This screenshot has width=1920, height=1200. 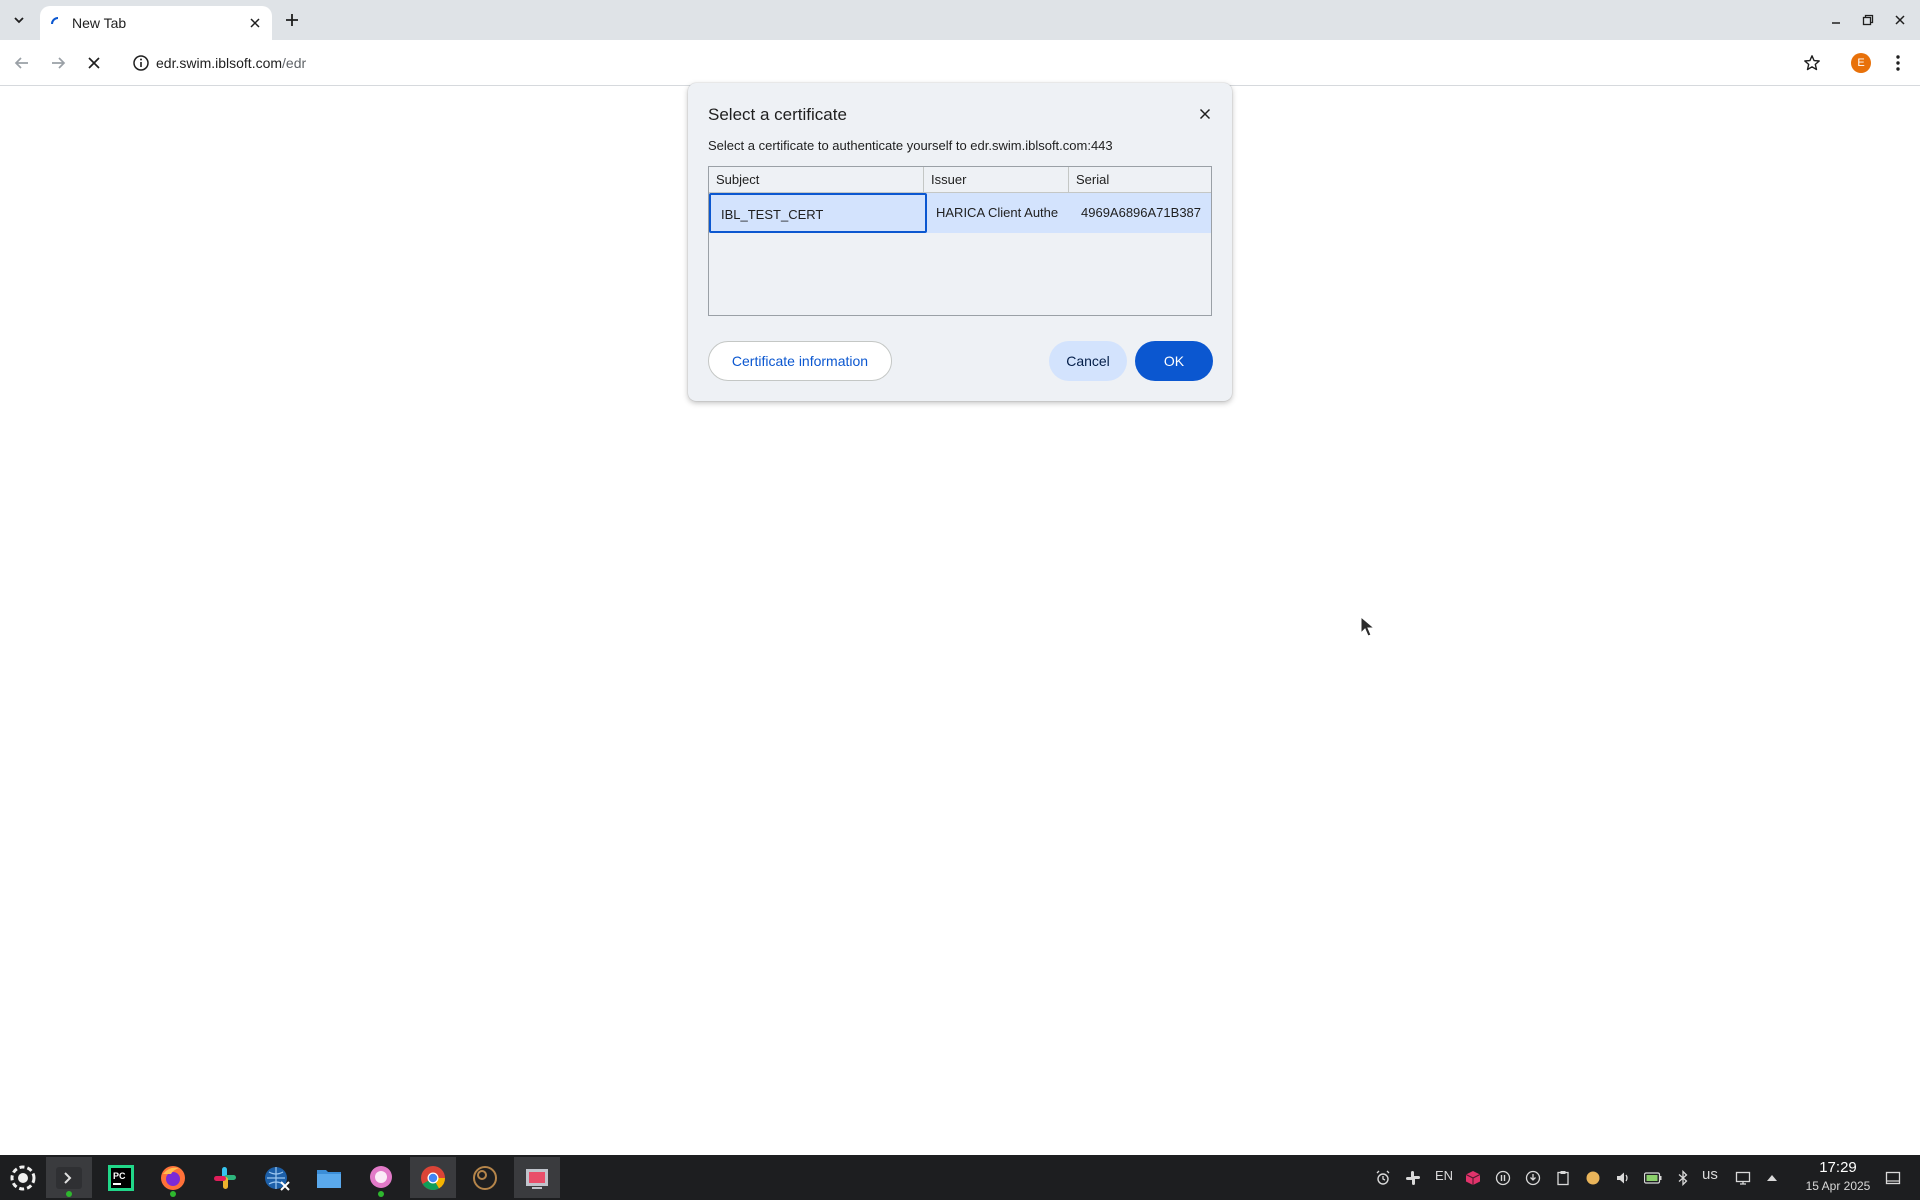 I want to click on restore-icon, so click(x=1868, y=20).